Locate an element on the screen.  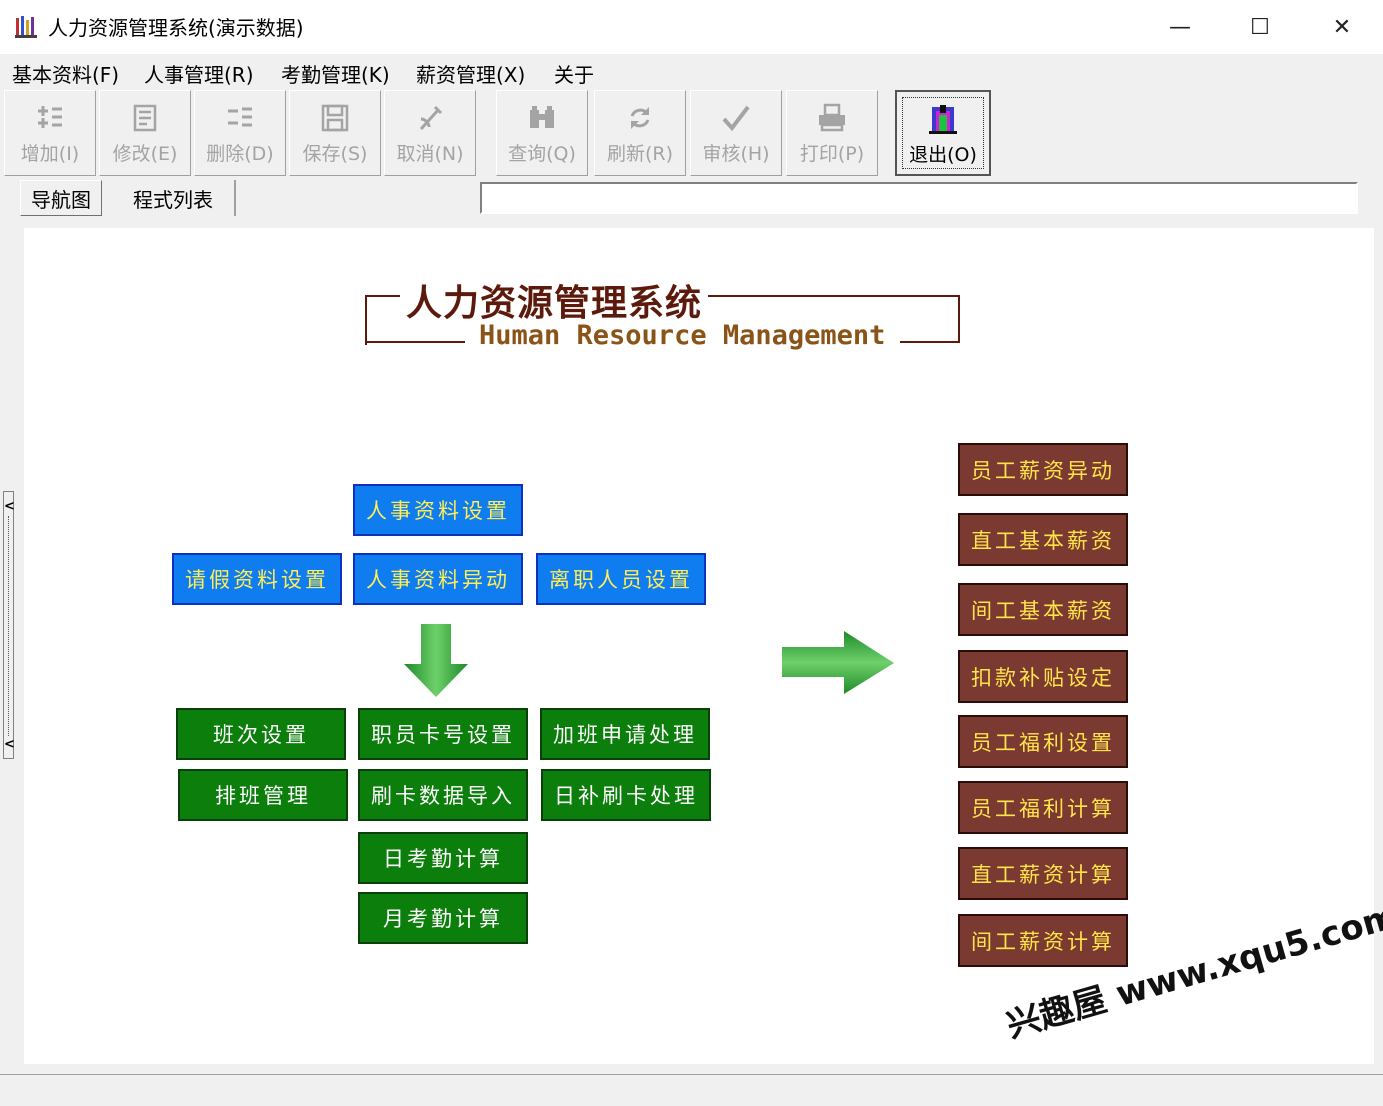
exit-door-icon is located at coordinates (943, 119).